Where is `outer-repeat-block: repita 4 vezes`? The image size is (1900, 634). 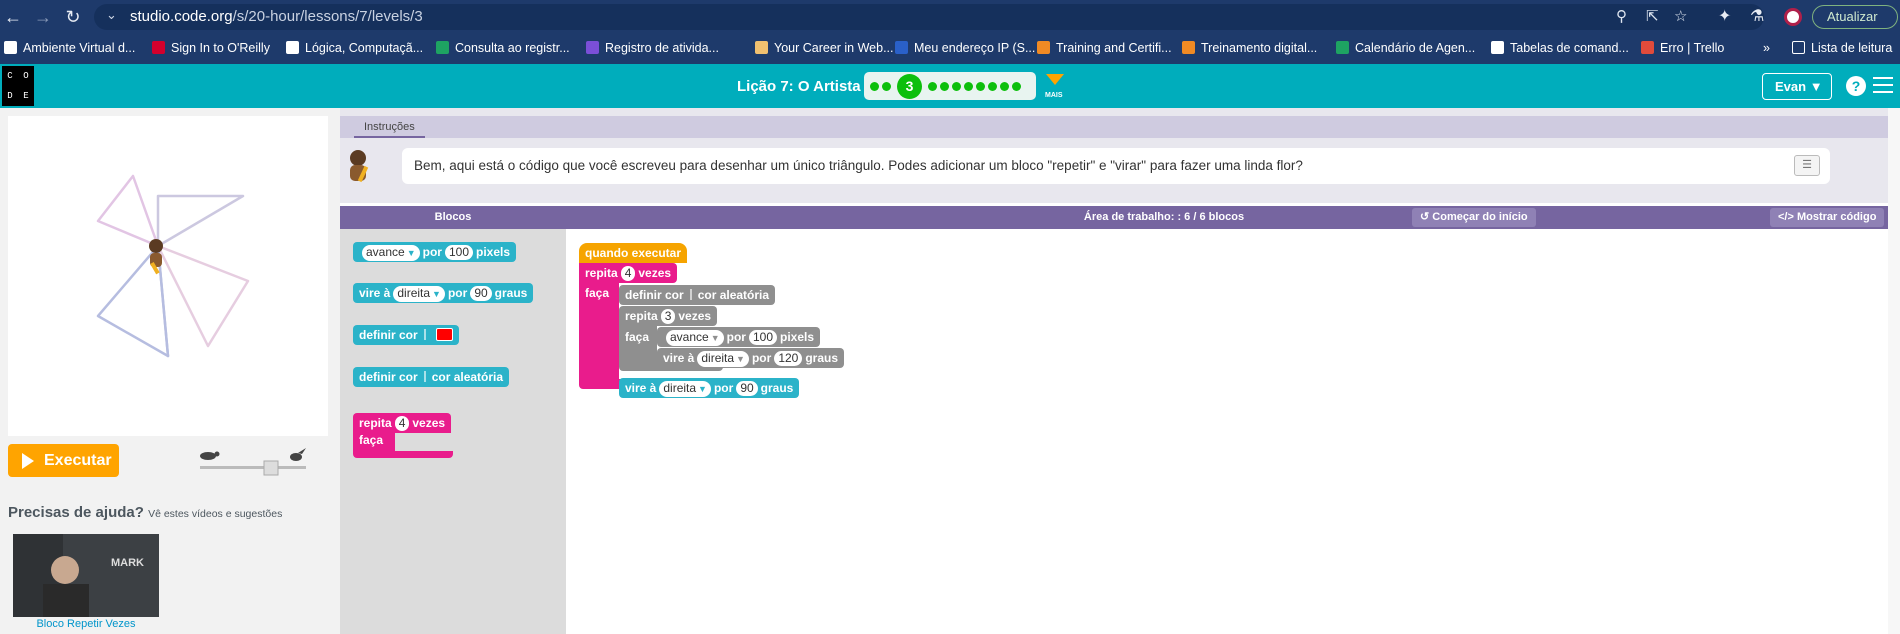
outer-repeat-block: repita 4 vezes is located at coordinates (628, 273).